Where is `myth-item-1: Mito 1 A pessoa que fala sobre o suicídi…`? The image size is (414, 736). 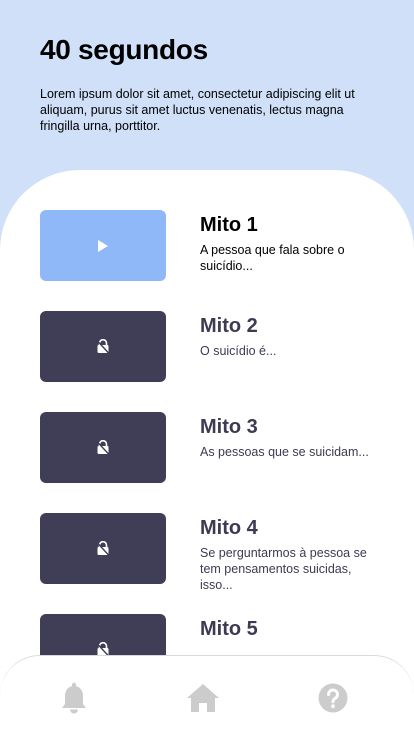
myth-item-1: Mito 1 A pessoa que fala sobre o suicídi… is located at coordinates (210, 246).